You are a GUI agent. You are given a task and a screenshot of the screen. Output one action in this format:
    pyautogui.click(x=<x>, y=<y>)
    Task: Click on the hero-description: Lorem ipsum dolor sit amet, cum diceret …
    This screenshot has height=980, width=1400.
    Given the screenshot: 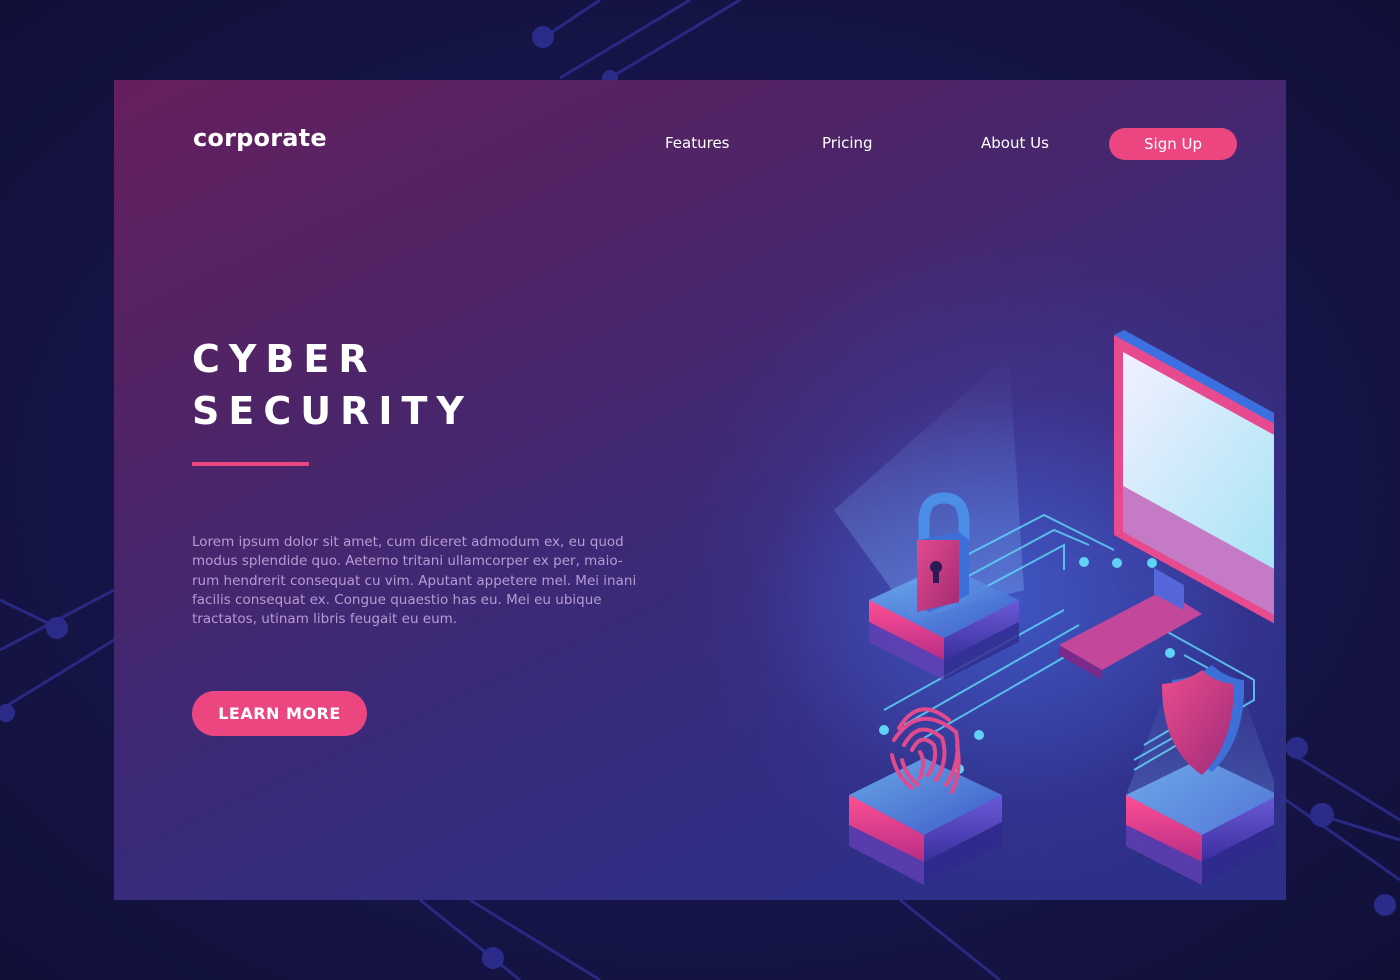 What is the action you would take?
    pyautogui.click(x=414, y=581)
    